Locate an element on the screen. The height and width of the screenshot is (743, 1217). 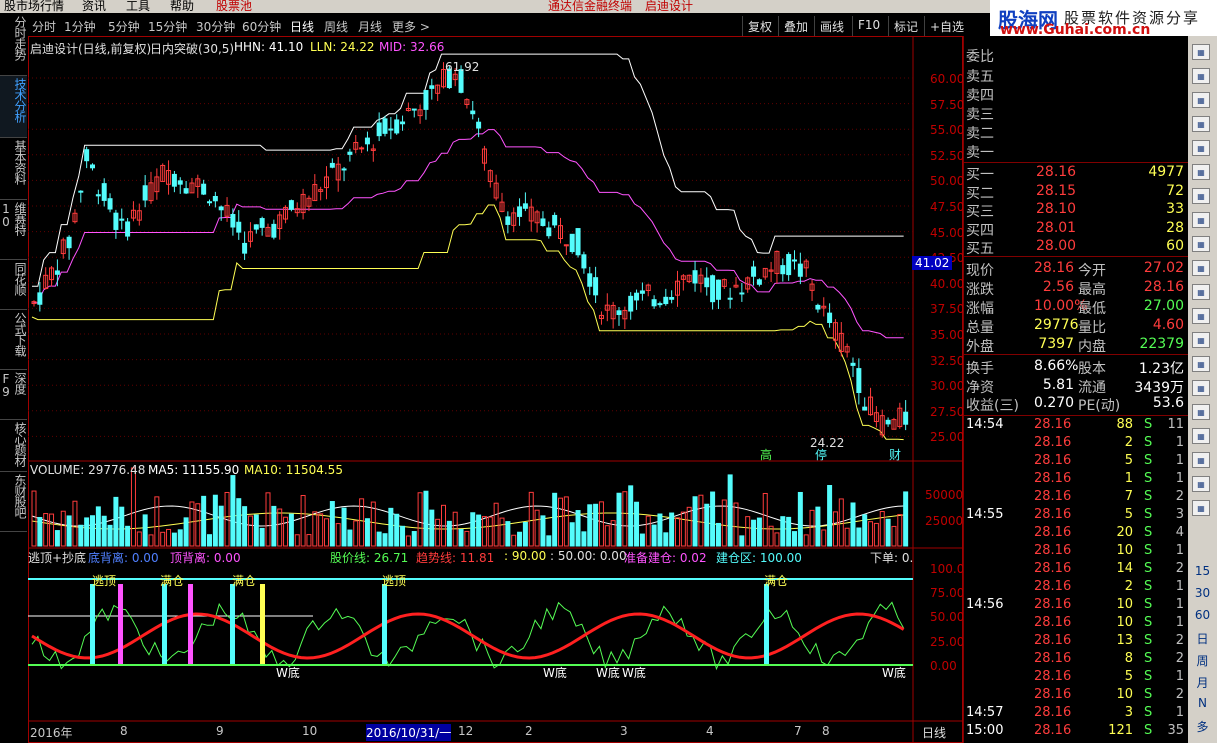
side-tab-fundamentals: 基本资料 is located at coordinates (13, 169).